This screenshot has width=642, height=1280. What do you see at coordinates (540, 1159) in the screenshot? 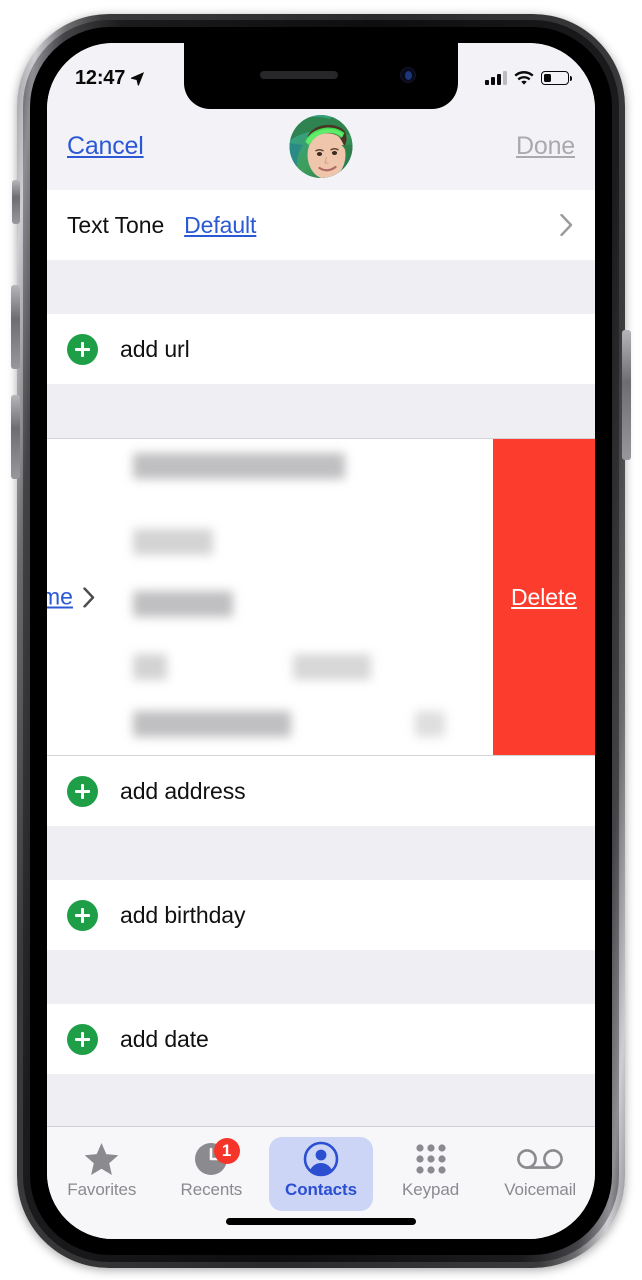
I see `voicemail-icon` at bounding box center [540, 1159].